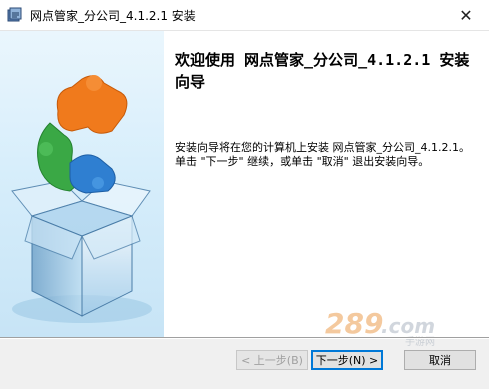 Image resolution: width=489 pixels, height=389 pixels. I want to click on close-button: ✕, so click(466, 15).